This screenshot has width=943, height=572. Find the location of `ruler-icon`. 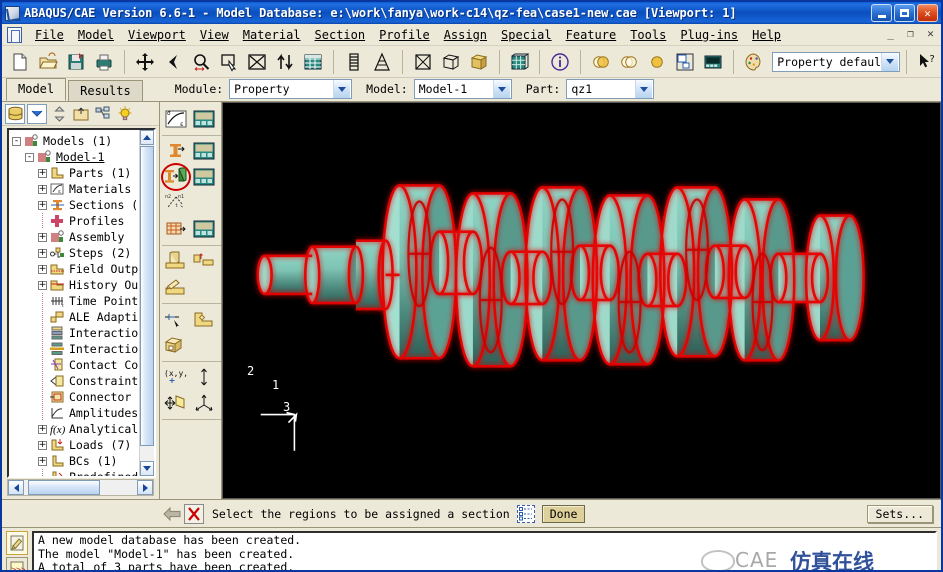

ruler-icon is located at coordinates (354, 62).